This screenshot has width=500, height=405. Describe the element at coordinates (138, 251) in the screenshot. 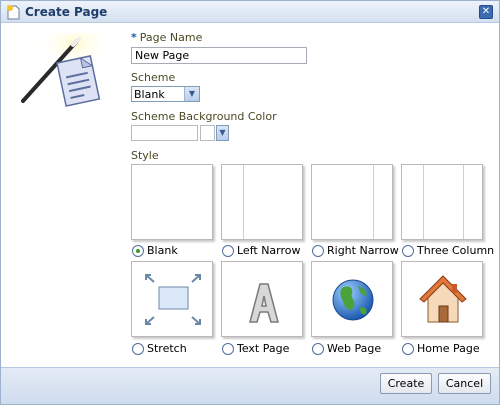

I see `style-radio-blank` at that location.